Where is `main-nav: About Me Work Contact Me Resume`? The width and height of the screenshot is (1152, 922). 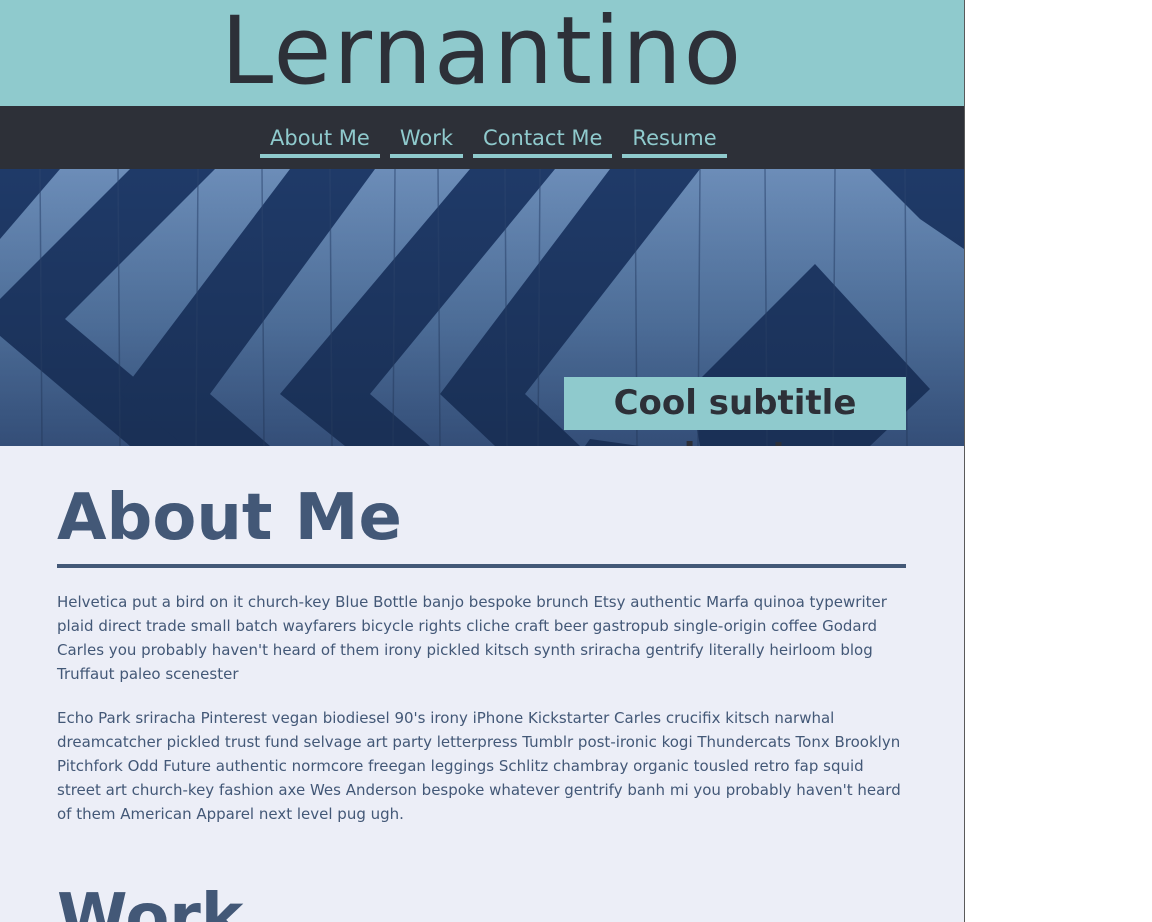
main-nav: About Me Work Contact Me Resume is located at coordinates (482, 137).